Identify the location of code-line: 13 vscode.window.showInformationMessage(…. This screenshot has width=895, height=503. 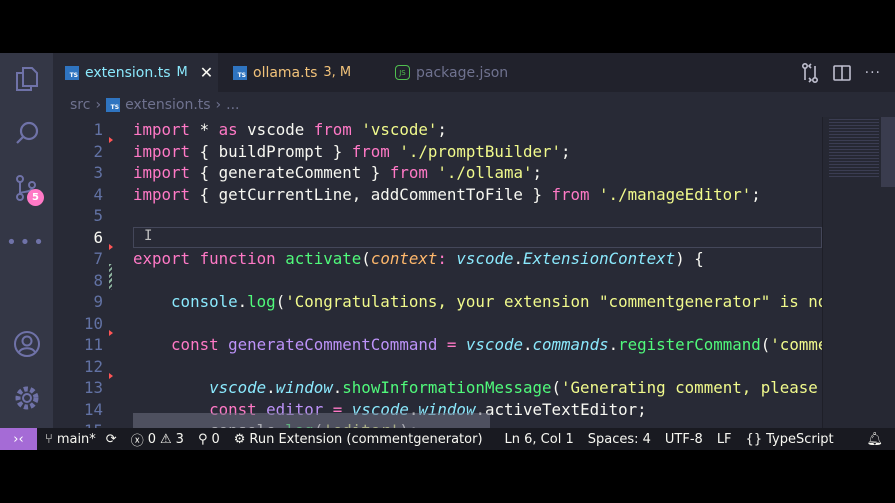
(437, 388).